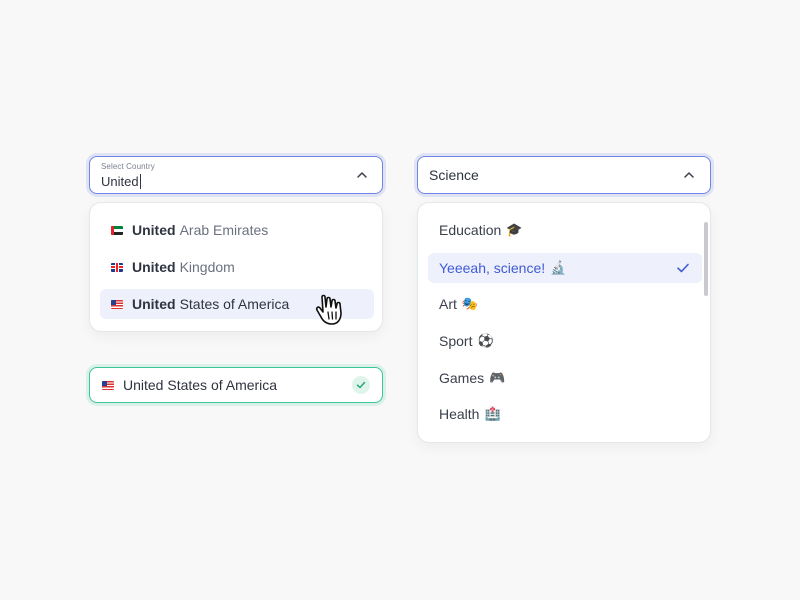 This screenshot has height=600, width=800. I want to click on soccer-ball-icon: ⚽, so click(485, 341).